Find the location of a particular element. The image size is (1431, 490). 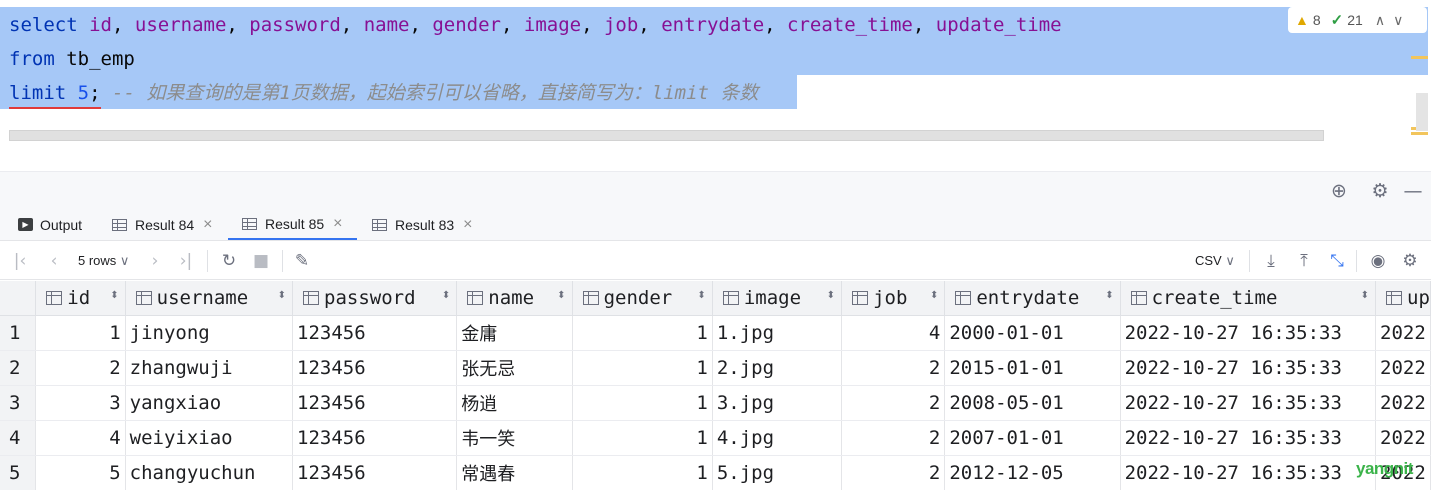

cell-name: 张无忌 is located at coordinates (514, 368).